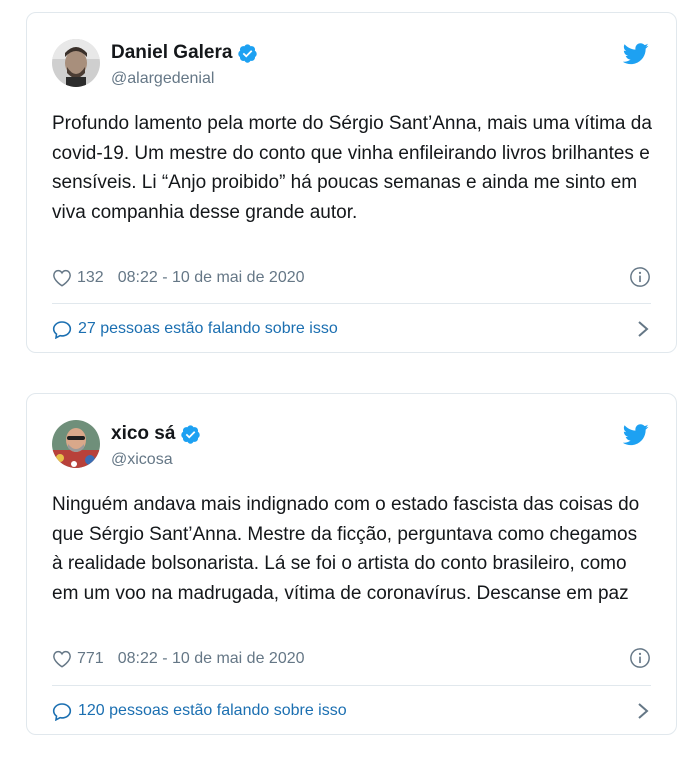 The height and width of the screenshot is (764, 680). I want to click on author-handle: @xicosa, so click(156, 460).